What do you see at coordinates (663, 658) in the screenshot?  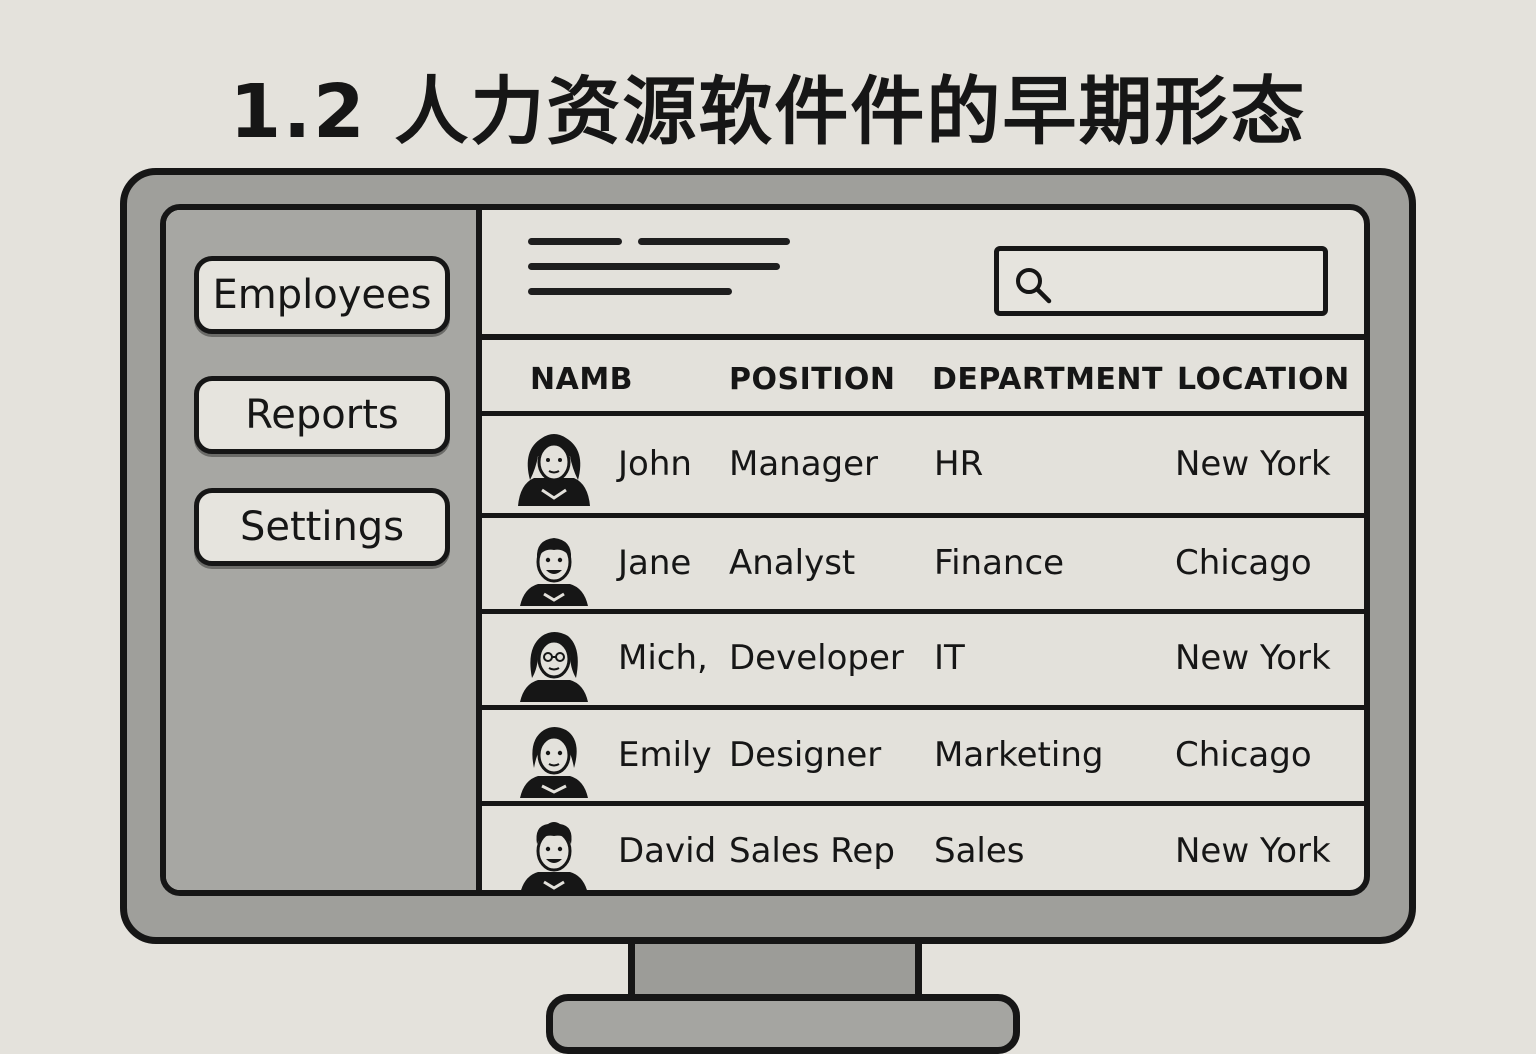 I see `cell-name: Mich,` at bounding box center [663, 658].